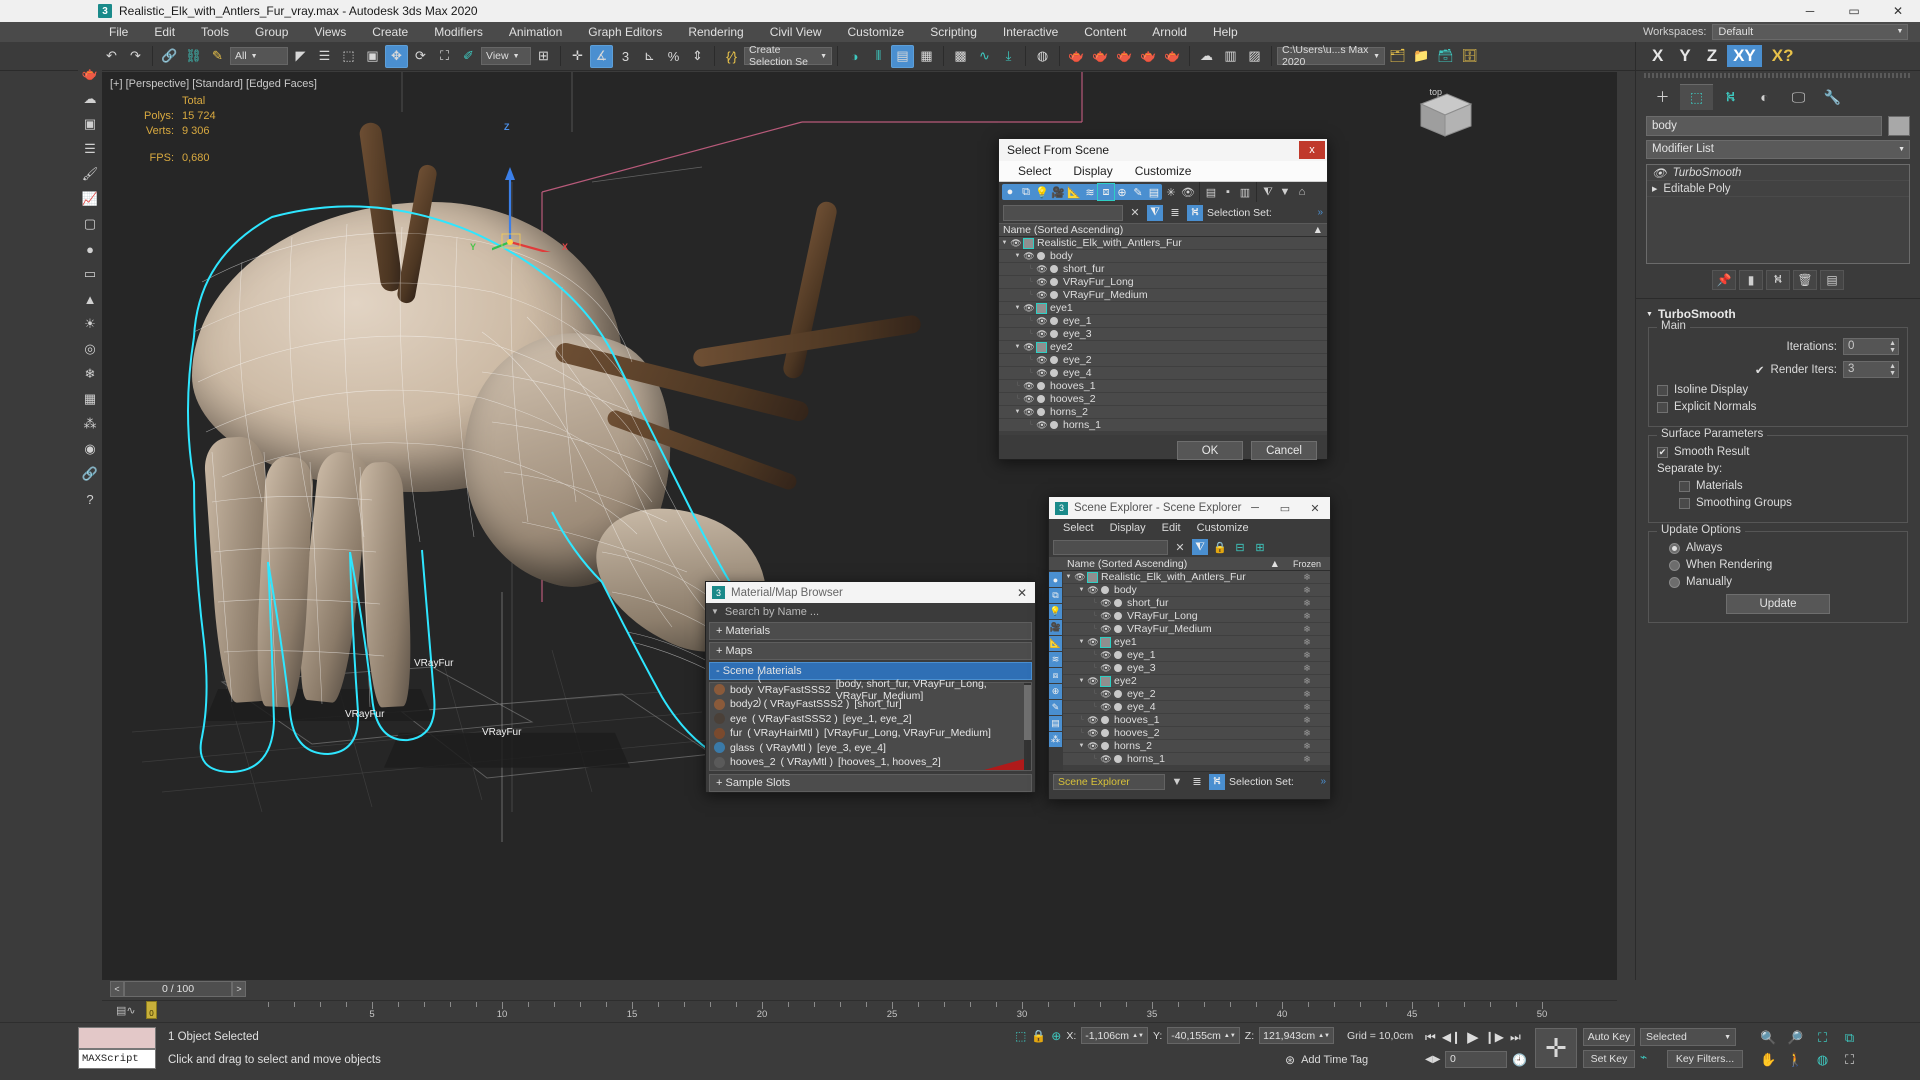 The width and height of the screenshot is (1920, 1080). Describe the element at coordinates (1163, 295) in the screenshot. I see `tree-row: └ 👁 VRayFur_Medium` at that location.